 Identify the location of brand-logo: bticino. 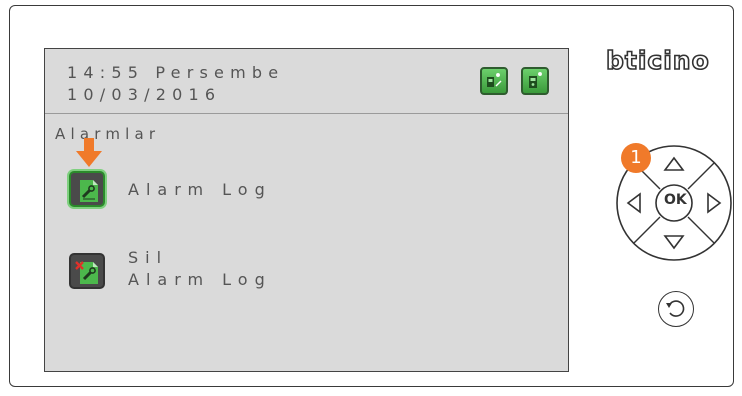
(657, 60).